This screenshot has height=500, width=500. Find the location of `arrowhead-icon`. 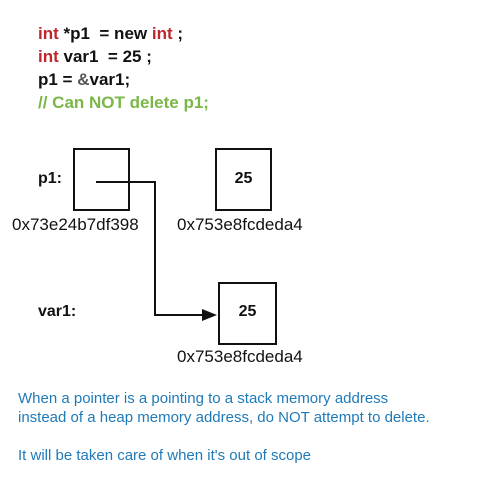

arrowhead-icon is located at coordinates (209, 315).